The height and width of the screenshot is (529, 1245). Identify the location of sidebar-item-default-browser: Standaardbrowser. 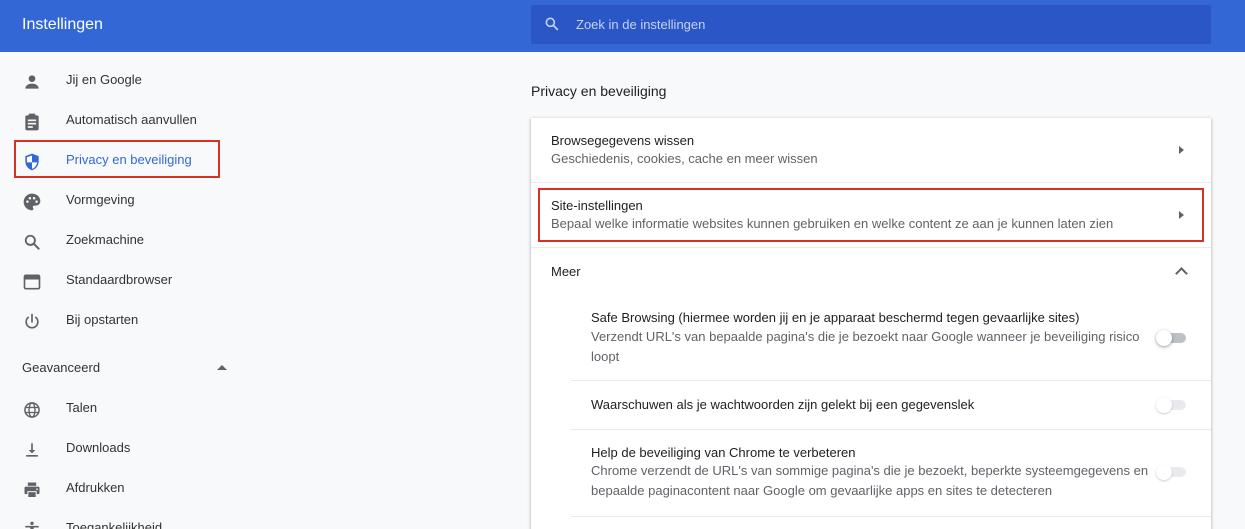
(125, 280).